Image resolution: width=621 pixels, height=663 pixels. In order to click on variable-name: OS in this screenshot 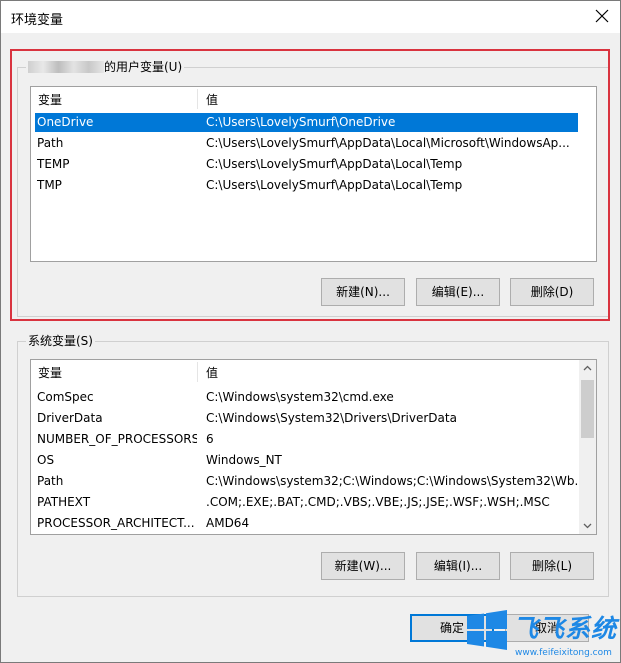, I will do `click(46, 460)`.